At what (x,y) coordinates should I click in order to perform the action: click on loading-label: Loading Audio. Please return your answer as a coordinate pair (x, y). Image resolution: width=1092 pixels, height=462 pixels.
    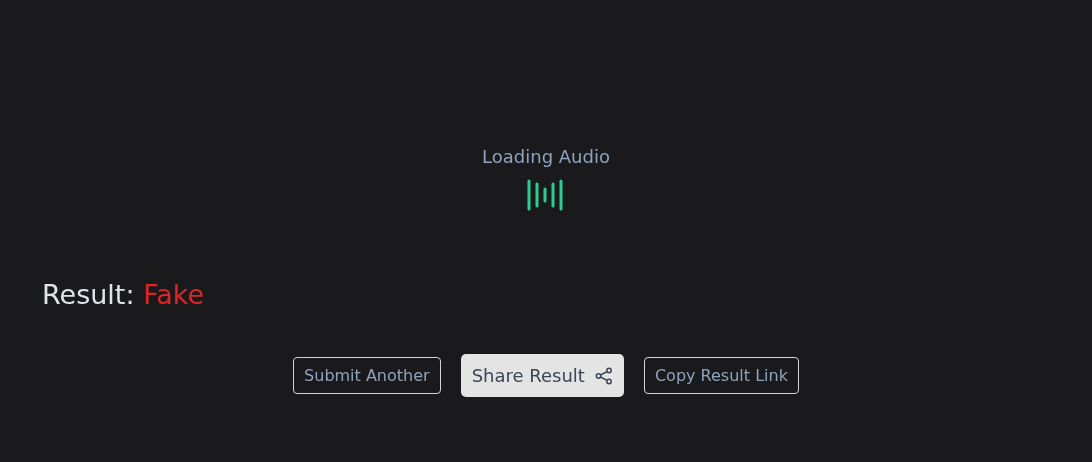
    Looking at the image, I should click on (546, 156).